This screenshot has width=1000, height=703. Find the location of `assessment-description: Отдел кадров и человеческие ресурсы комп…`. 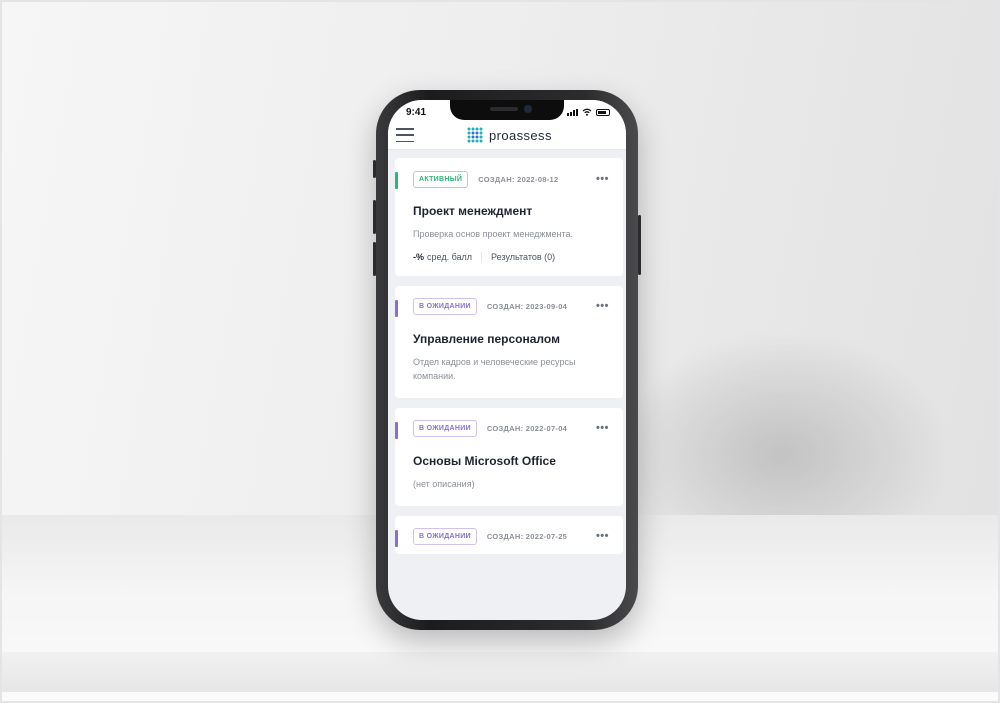

assessment-description: Отдел кадров и человеческие ресурсы комп… is located at coordinates (494, 368).